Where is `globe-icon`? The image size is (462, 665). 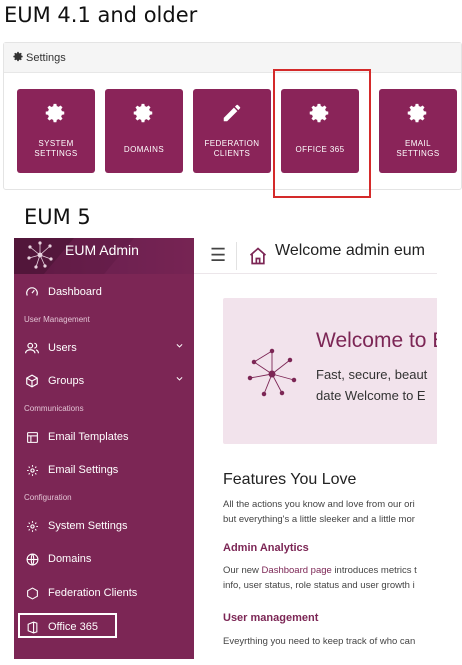
globe-icon is located at coordinates (32, 559).